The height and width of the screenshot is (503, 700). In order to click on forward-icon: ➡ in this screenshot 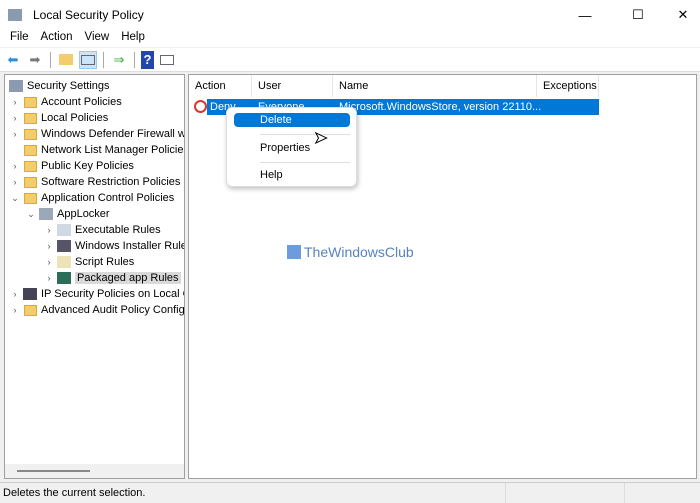, I will do `click(35, 60)`.